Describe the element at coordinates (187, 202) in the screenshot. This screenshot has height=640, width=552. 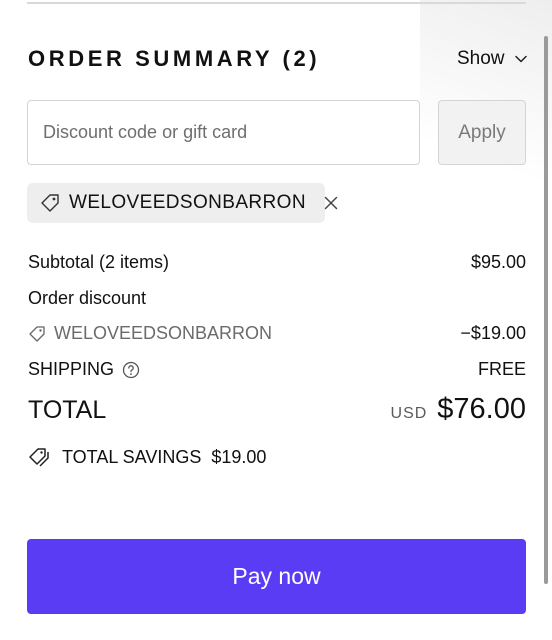
I see `applied-code-label: WELOVEEDSONBARRON` at that location.